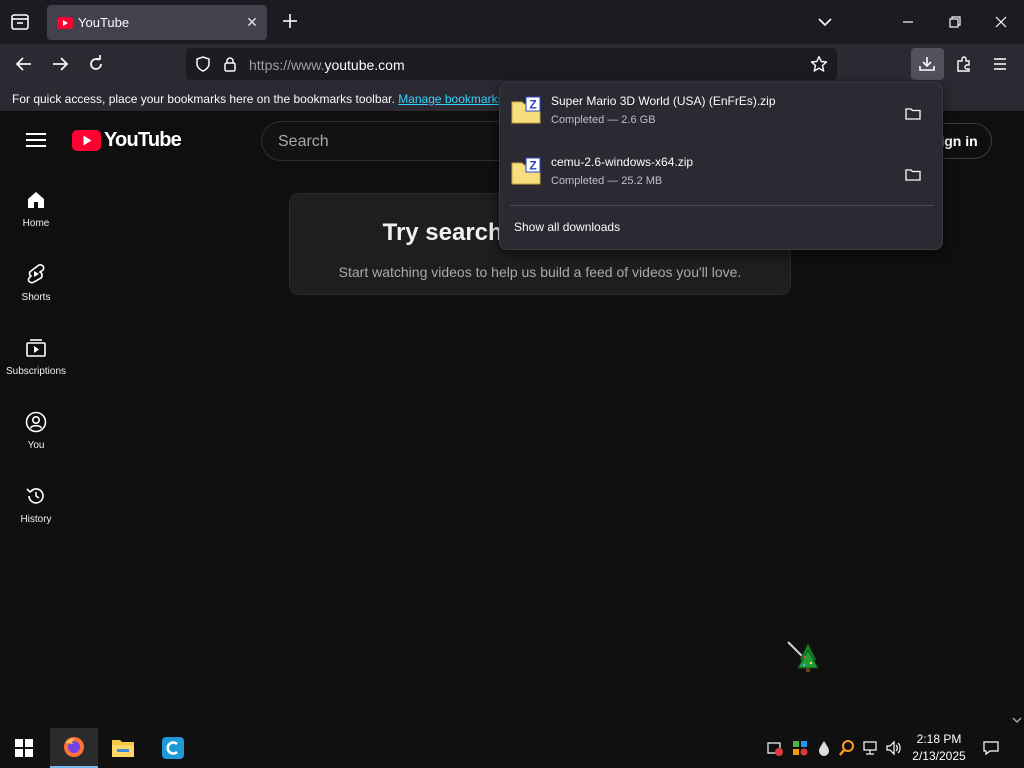  I want to click on sidebar-item-shorts: Shorts, so click(36, 299).